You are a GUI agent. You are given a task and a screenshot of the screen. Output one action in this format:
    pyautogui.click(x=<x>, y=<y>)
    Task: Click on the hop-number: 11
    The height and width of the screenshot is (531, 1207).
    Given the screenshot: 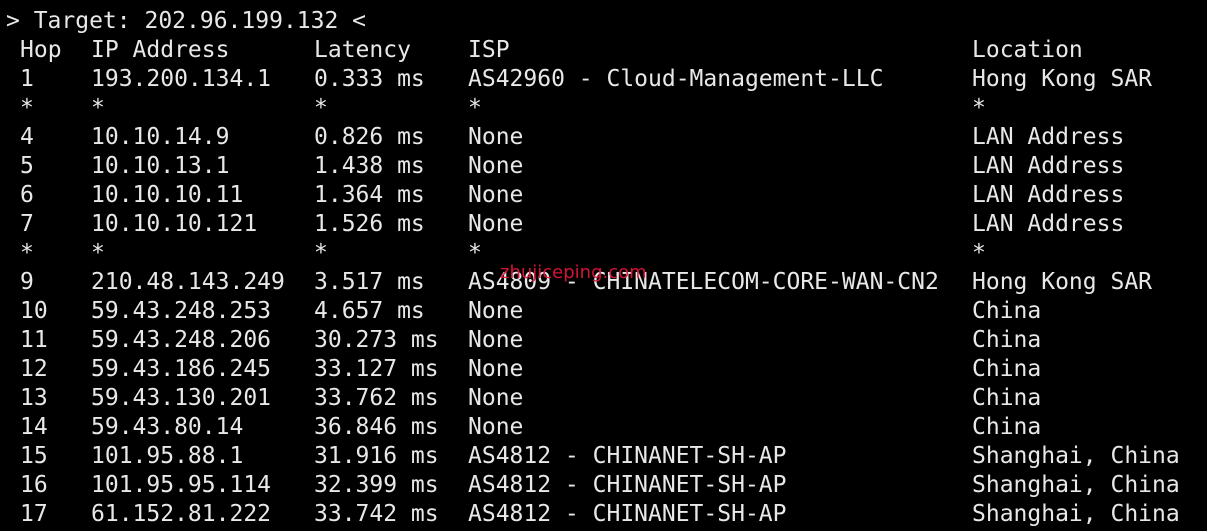 What is the action you would take?
    pyautogui.click(x=34, y=340)
    